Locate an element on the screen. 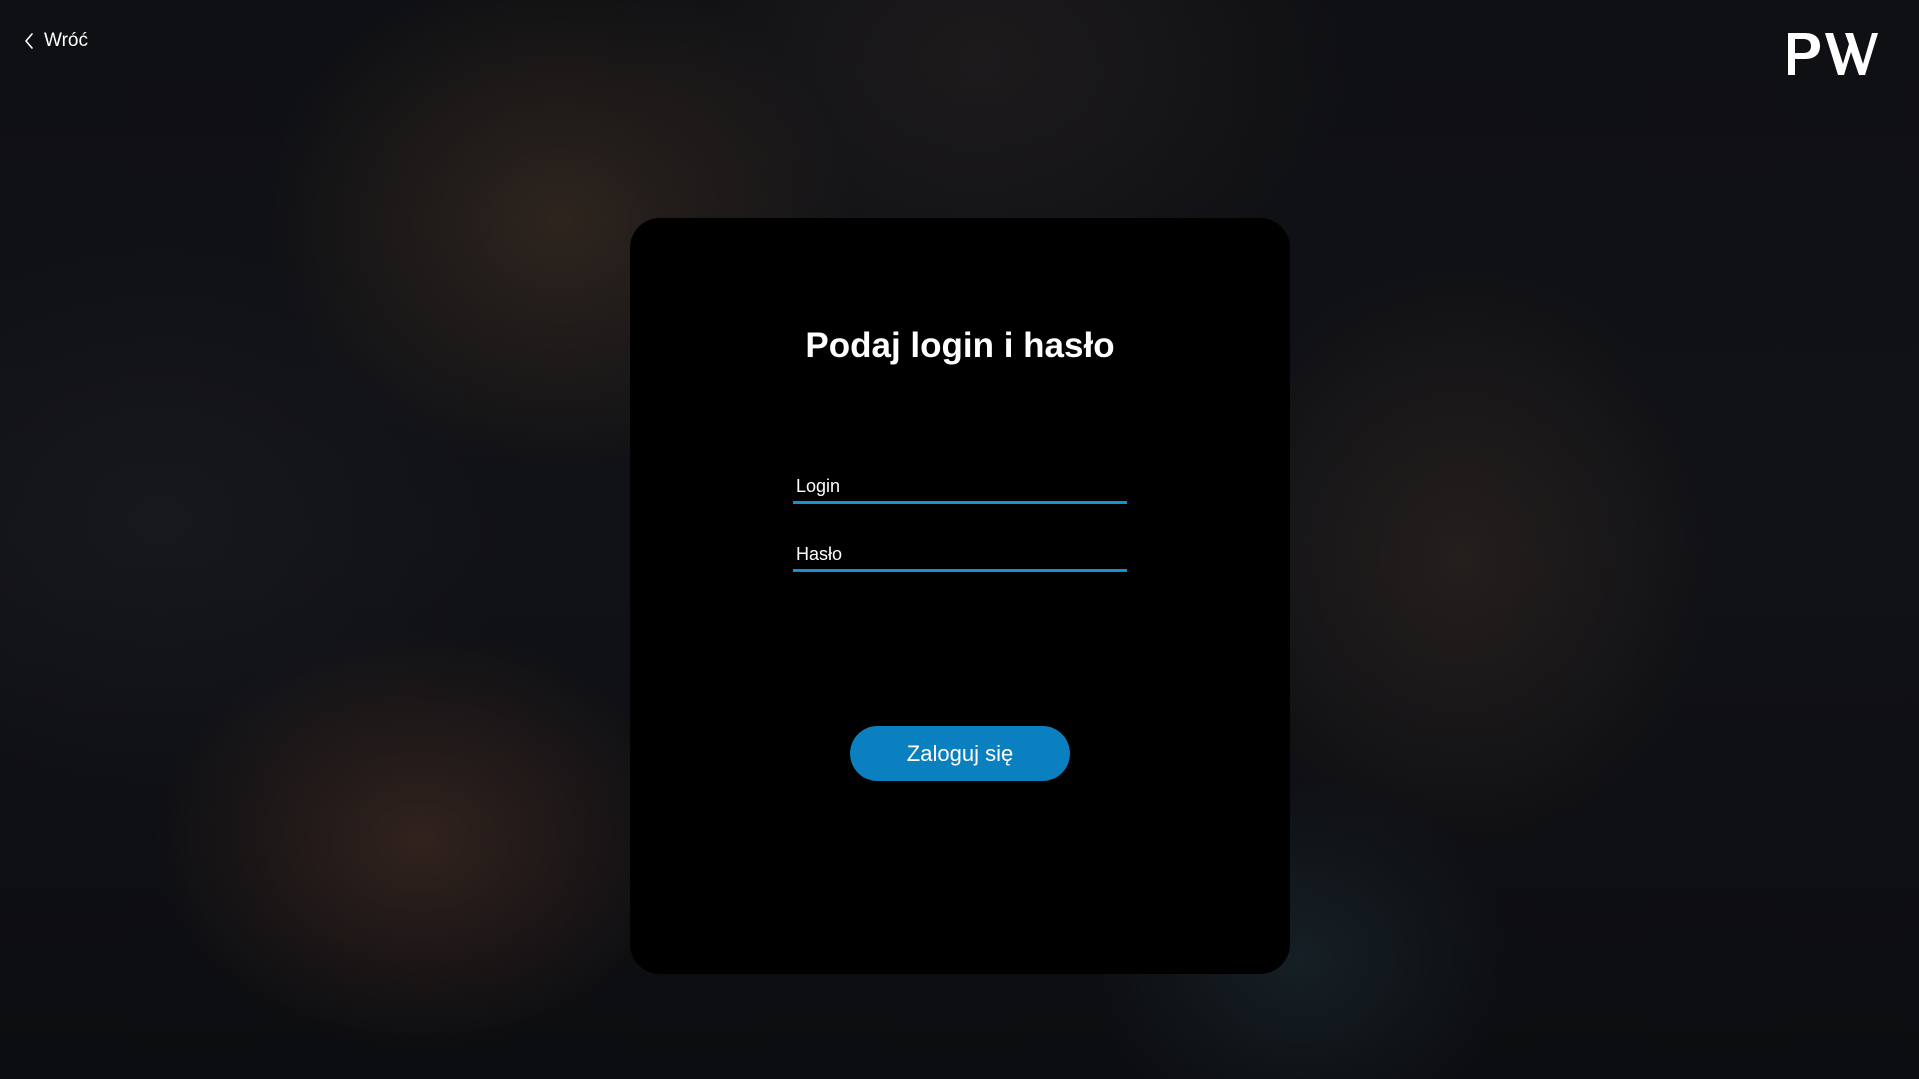 This screenshot has height=1079, width=1919. chevron-left-icon is located at coordinates (29, 41).